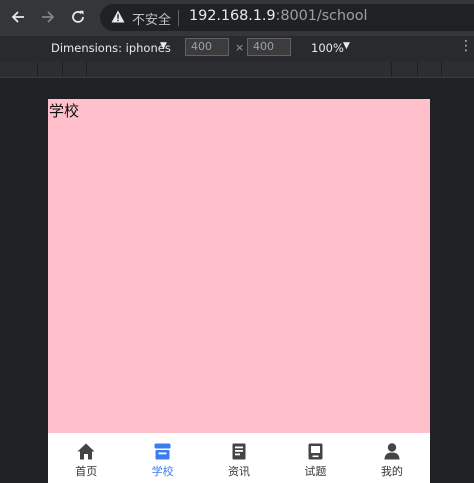 Image resolution: width=474 pixels, height=483 pixels. I want to click on media-query-bar, so click(237, 70).